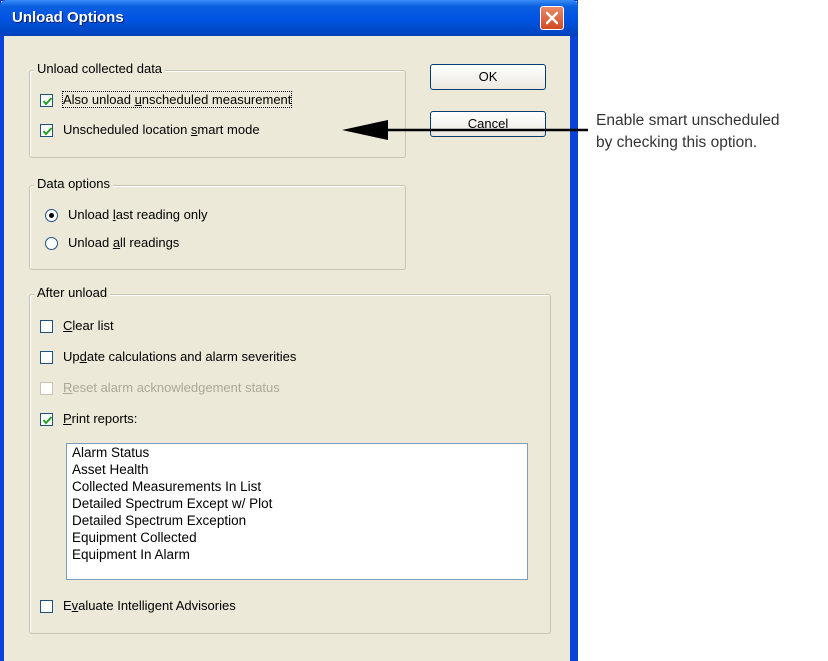 The image size is (828, 661). I want to click on radio-selected-dot, so click(51, 215).